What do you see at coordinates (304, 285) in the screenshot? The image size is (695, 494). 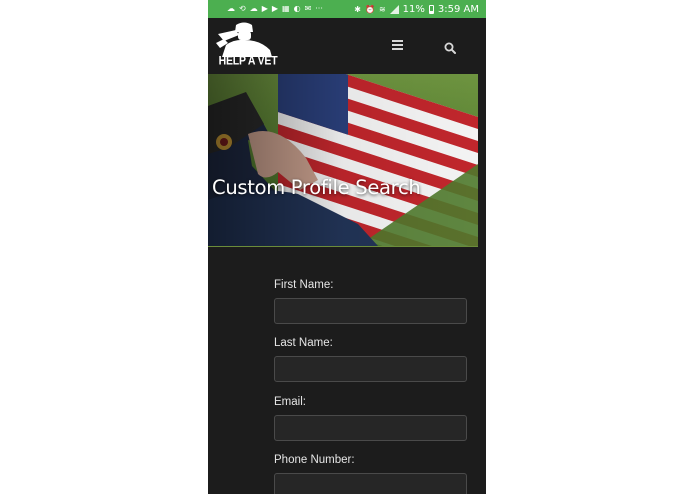 I see `first-name-label: First Name:` at bounding box center [304, 285].